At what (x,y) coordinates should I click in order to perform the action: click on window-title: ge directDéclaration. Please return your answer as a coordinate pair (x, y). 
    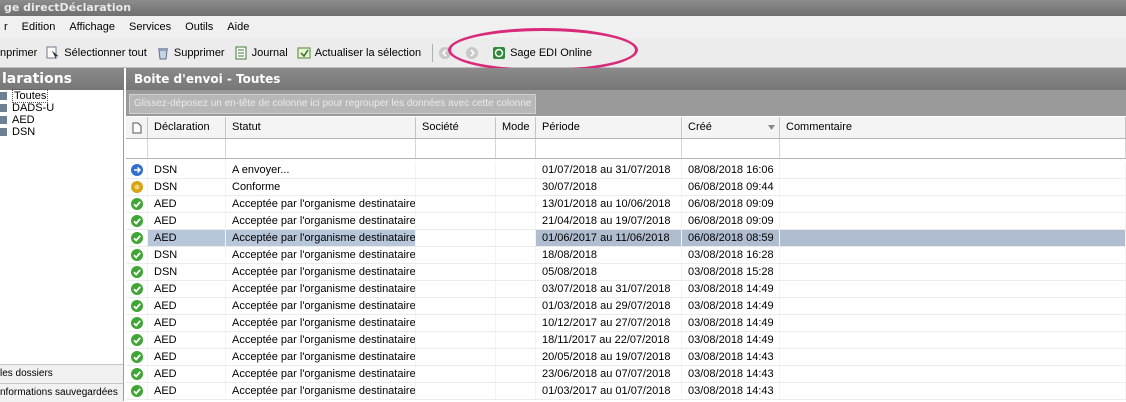
    Looking at the image, I should click on (563, 8).